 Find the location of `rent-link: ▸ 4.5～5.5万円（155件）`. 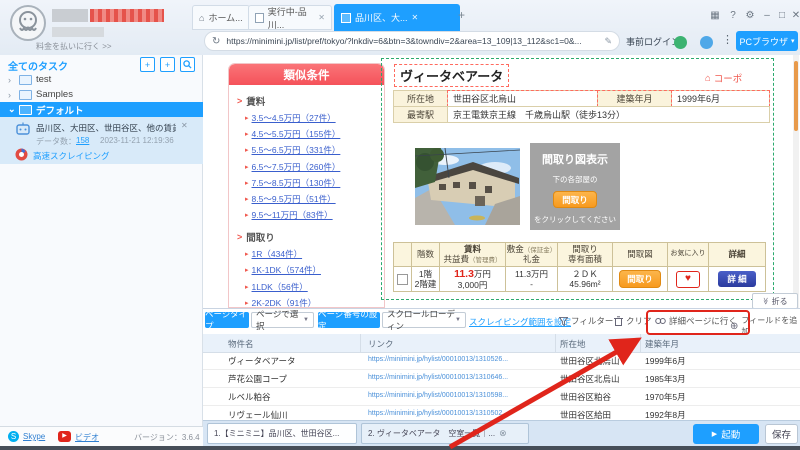

rent-link: ▸ 4.5～5.5万円（155件） is located at coordinates (314, 134).